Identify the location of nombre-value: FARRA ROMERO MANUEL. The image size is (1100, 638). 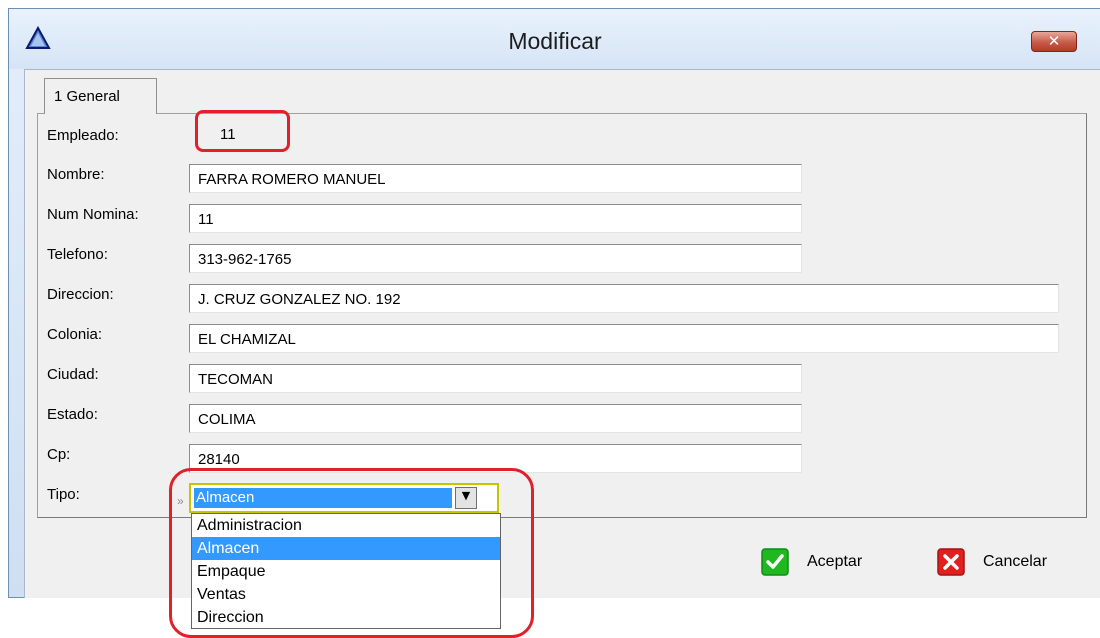
(292, 179).